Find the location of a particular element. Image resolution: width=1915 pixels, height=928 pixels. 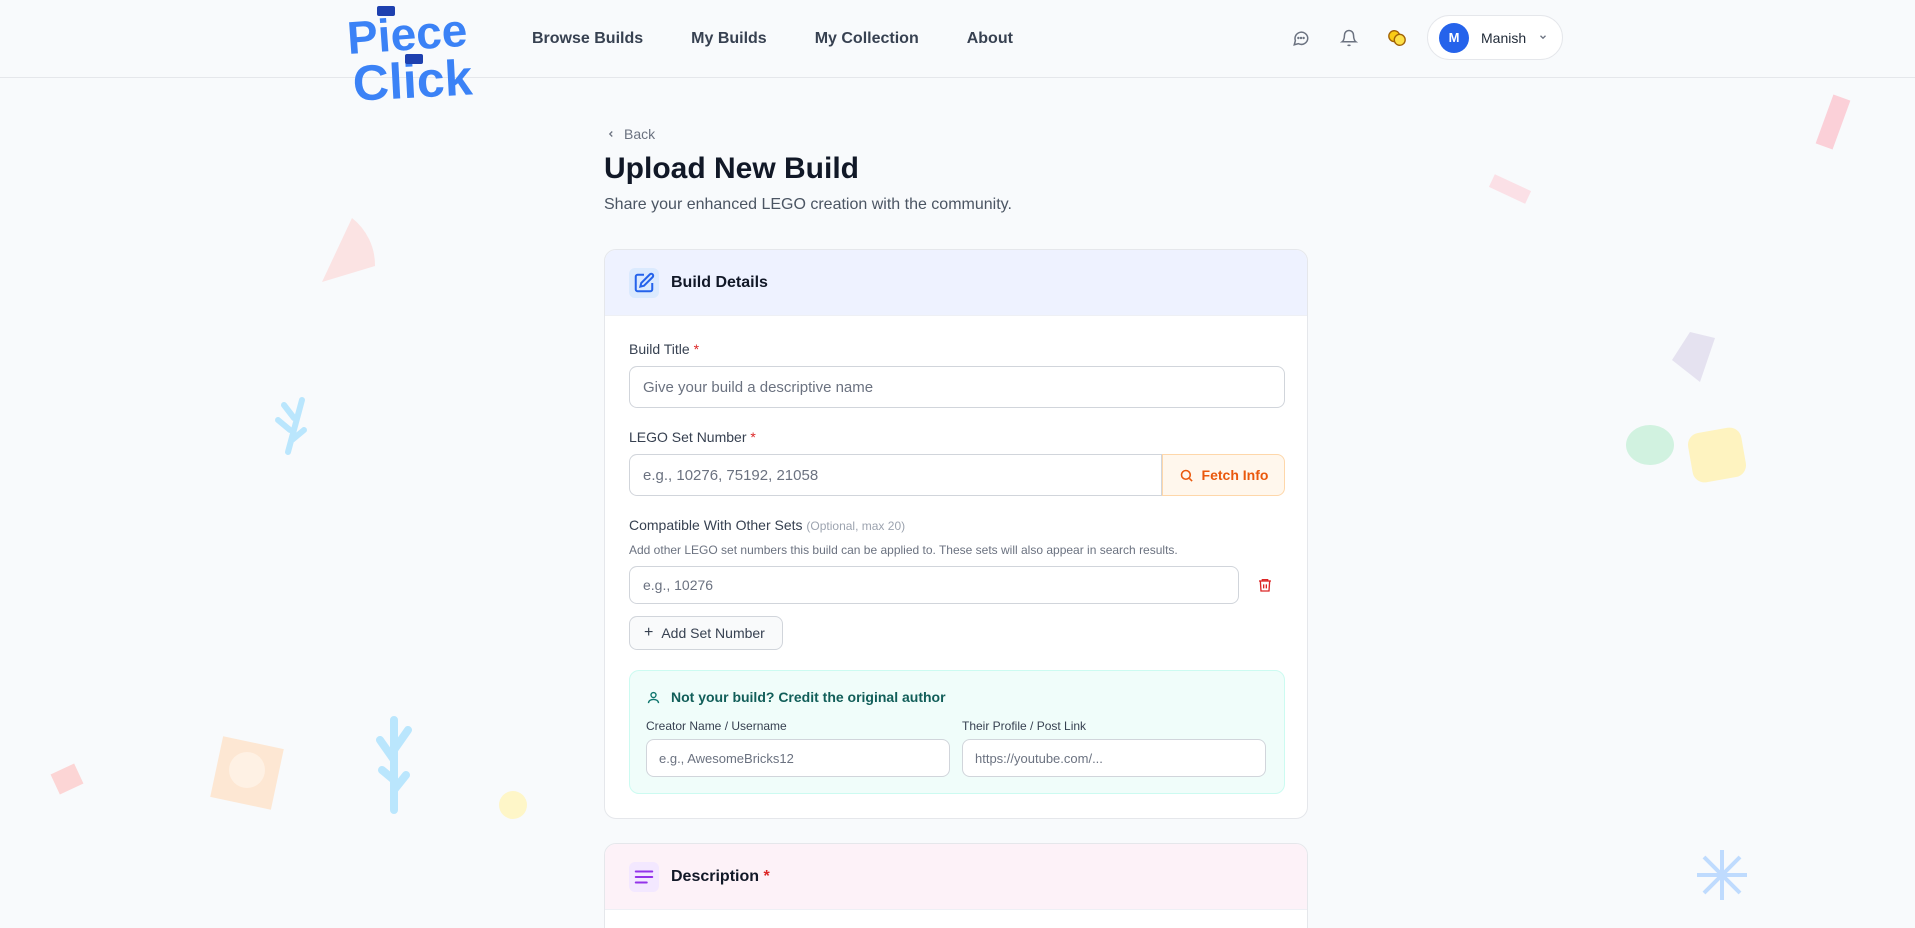

piece-click-logo: Piece Click is located at coordinates (417, 58).